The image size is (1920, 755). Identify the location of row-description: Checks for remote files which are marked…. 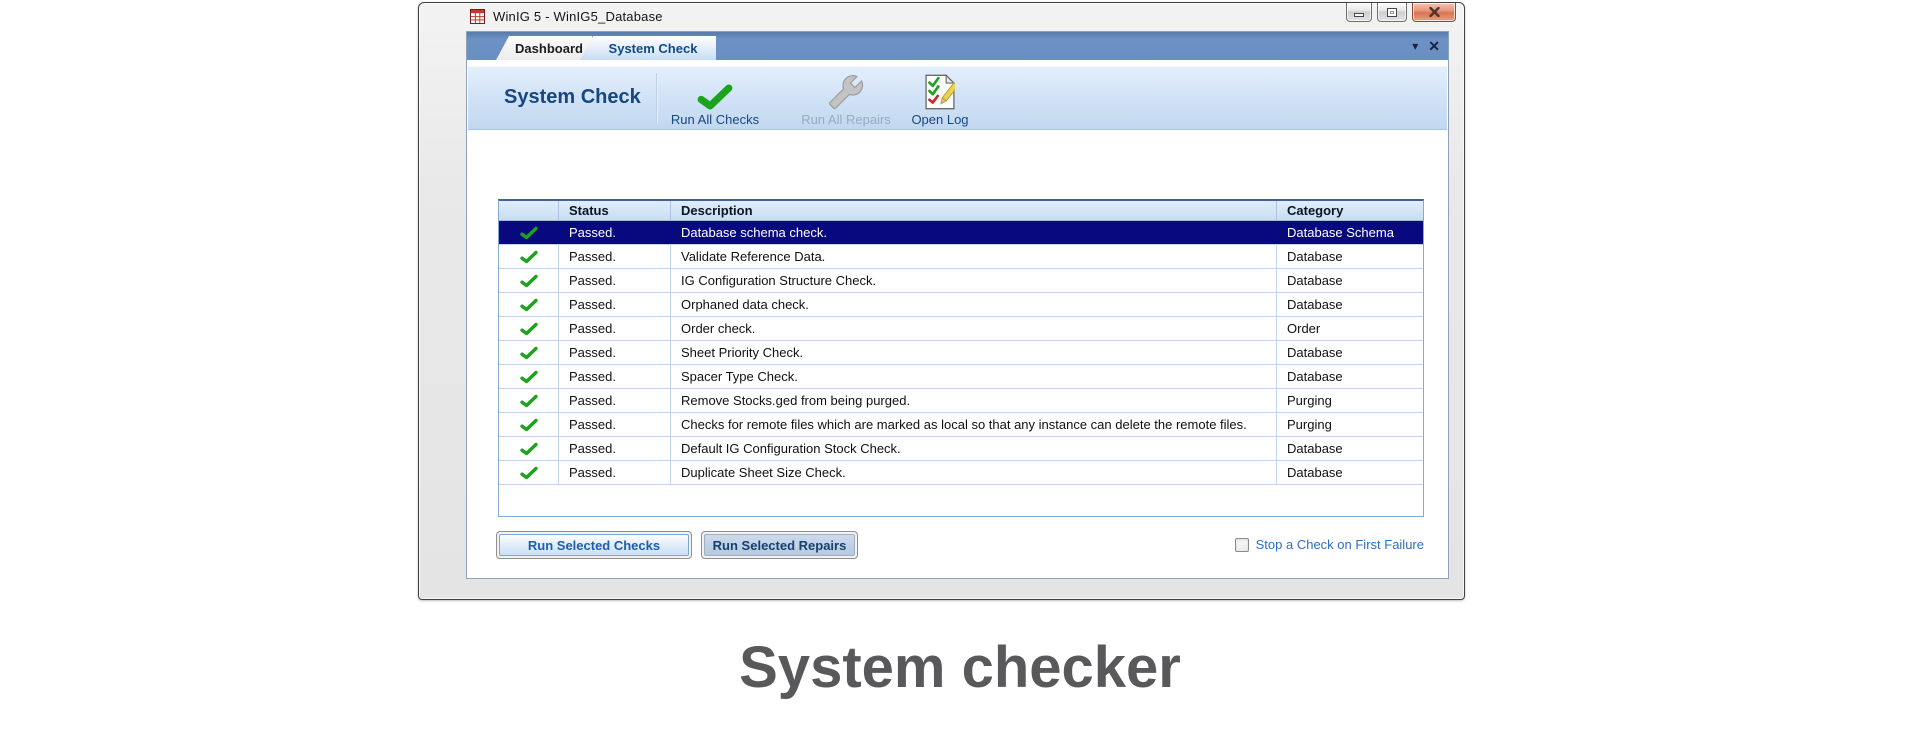
(974, 424).